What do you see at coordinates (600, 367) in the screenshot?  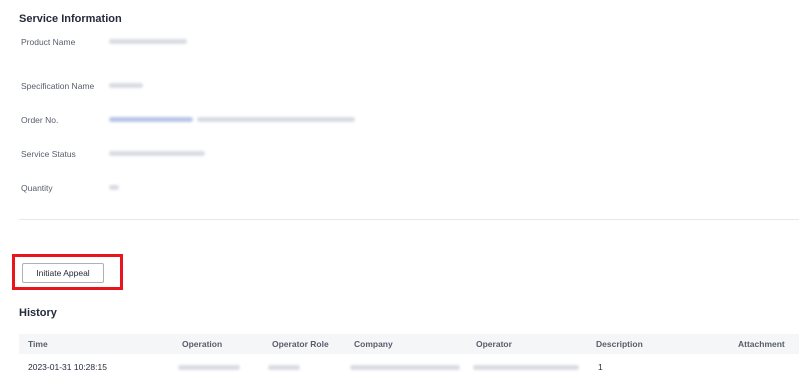 I see `cell-description: 1` at bounding box center [600, 367].